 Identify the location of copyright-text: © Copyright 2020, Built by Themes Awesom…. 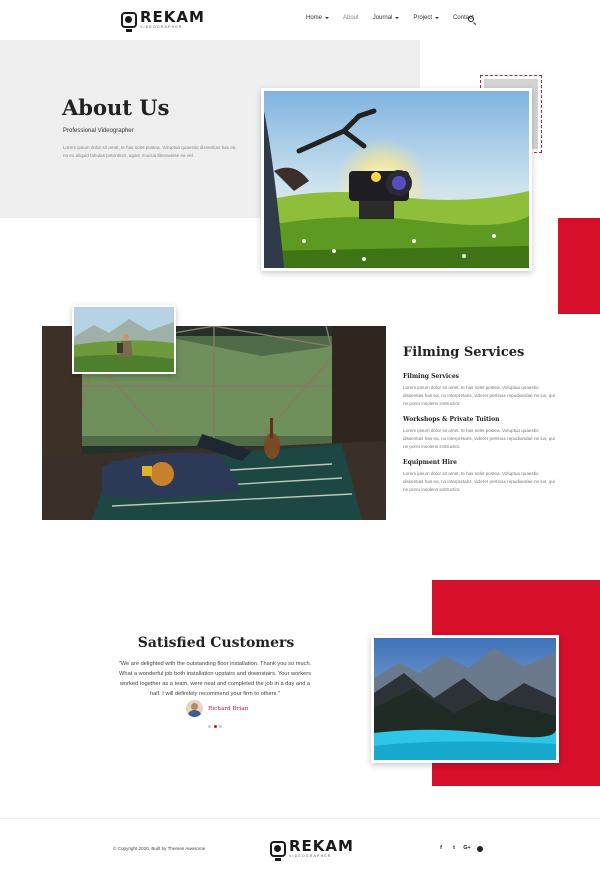
(159, 848).